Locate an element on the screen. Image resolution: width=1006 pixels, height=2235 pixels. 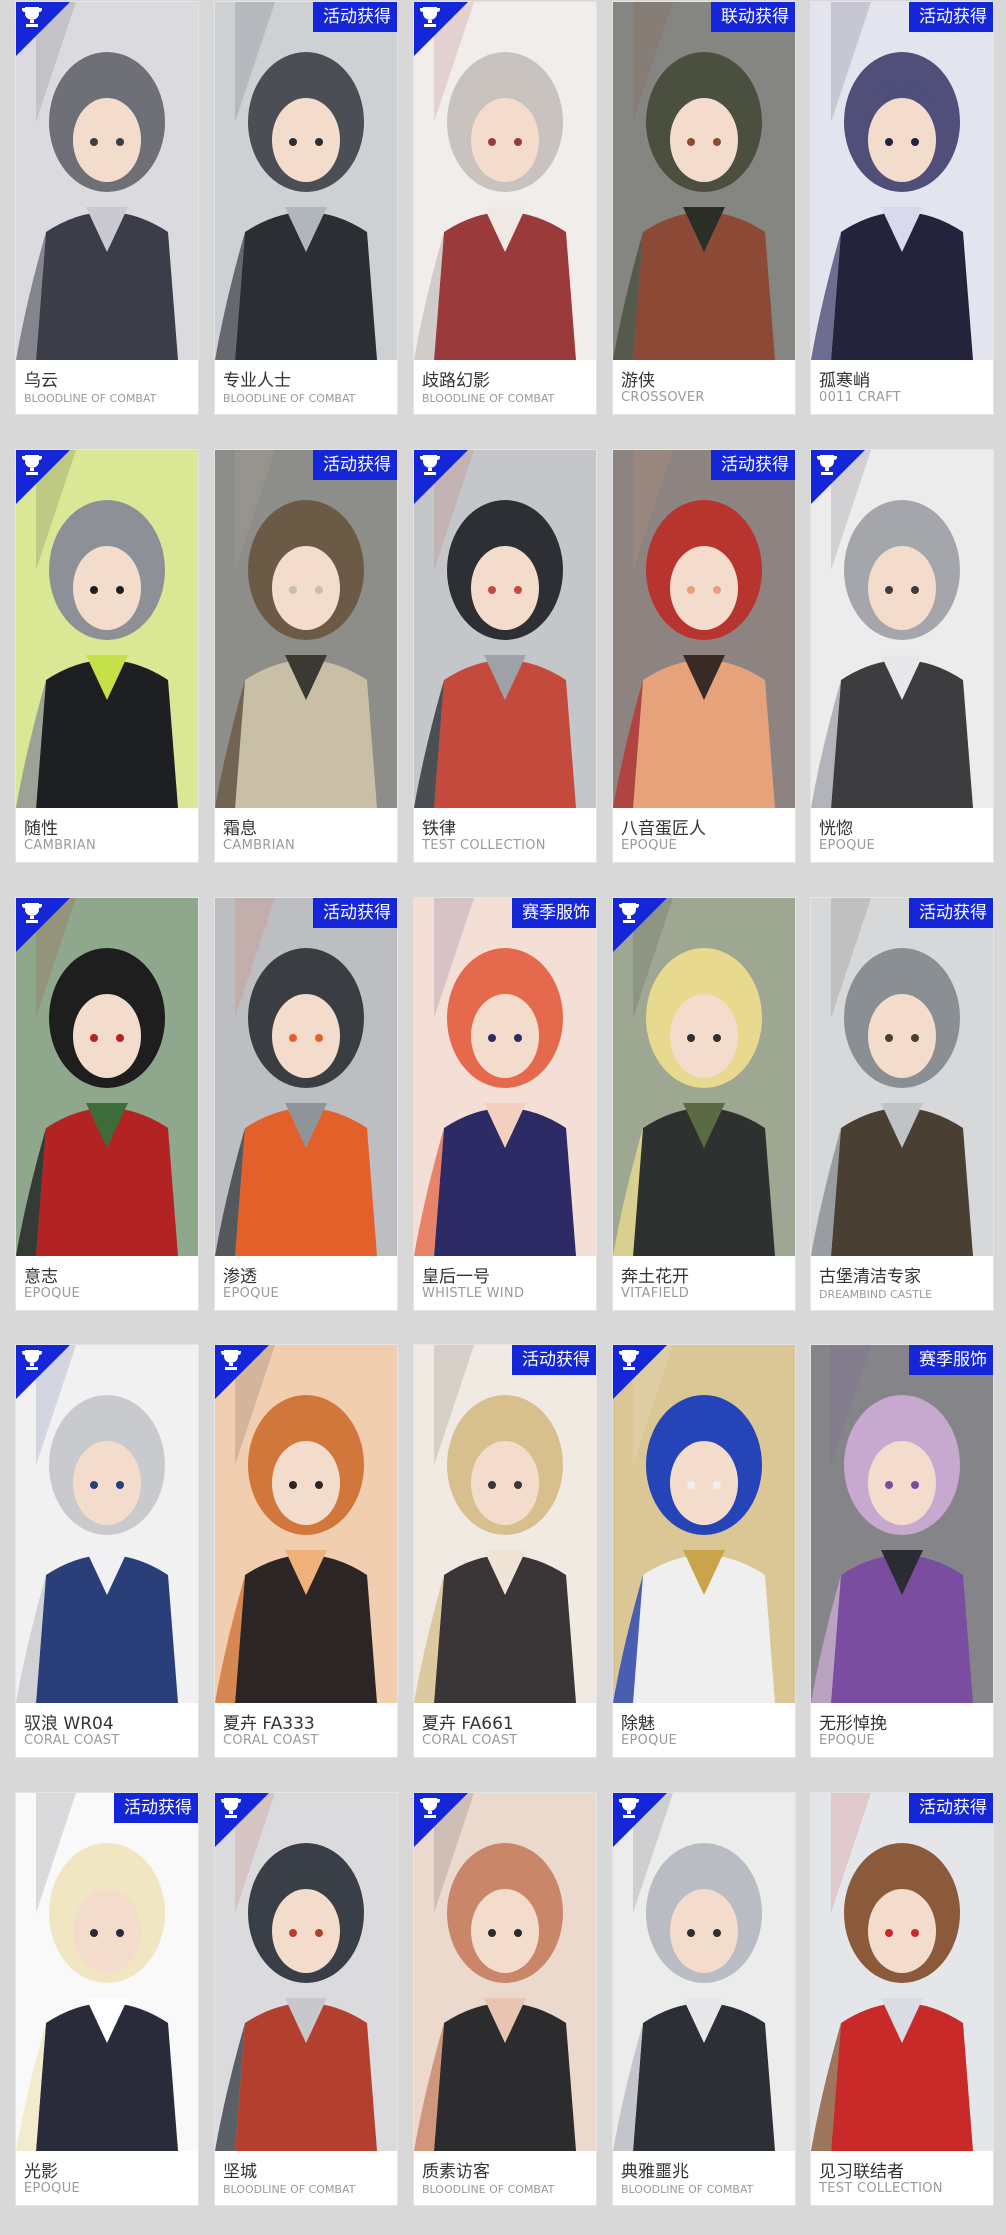
skin-info: 皇后一号 WHISTLE WIND is located at coordinates (505, 1283).